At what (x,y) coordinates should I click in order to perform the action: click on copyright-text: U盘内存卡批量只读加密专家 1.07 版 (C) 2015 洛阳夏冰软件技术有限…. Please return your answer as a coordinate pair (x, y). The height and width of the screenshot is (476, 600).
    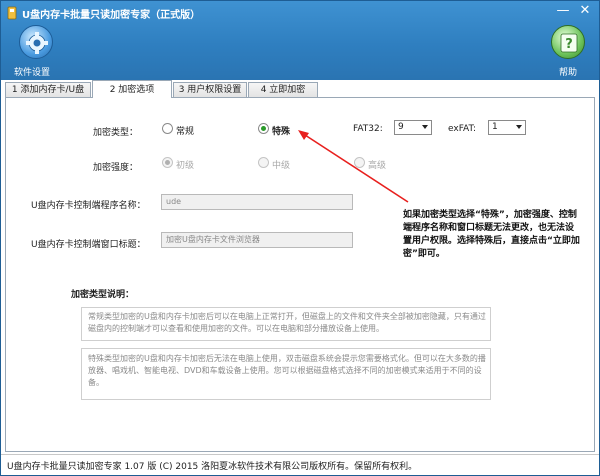
    Looking at the image, I should click on (212, 467).